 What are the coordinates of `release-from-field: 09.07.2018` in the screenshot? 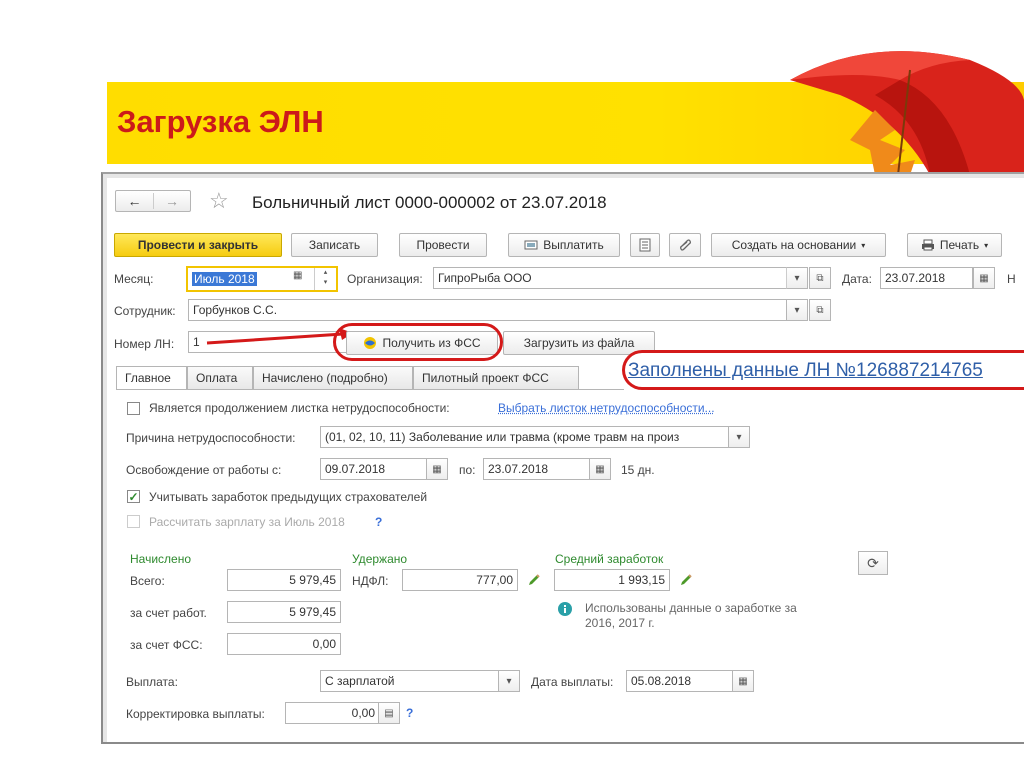 It's located at (374, 469).